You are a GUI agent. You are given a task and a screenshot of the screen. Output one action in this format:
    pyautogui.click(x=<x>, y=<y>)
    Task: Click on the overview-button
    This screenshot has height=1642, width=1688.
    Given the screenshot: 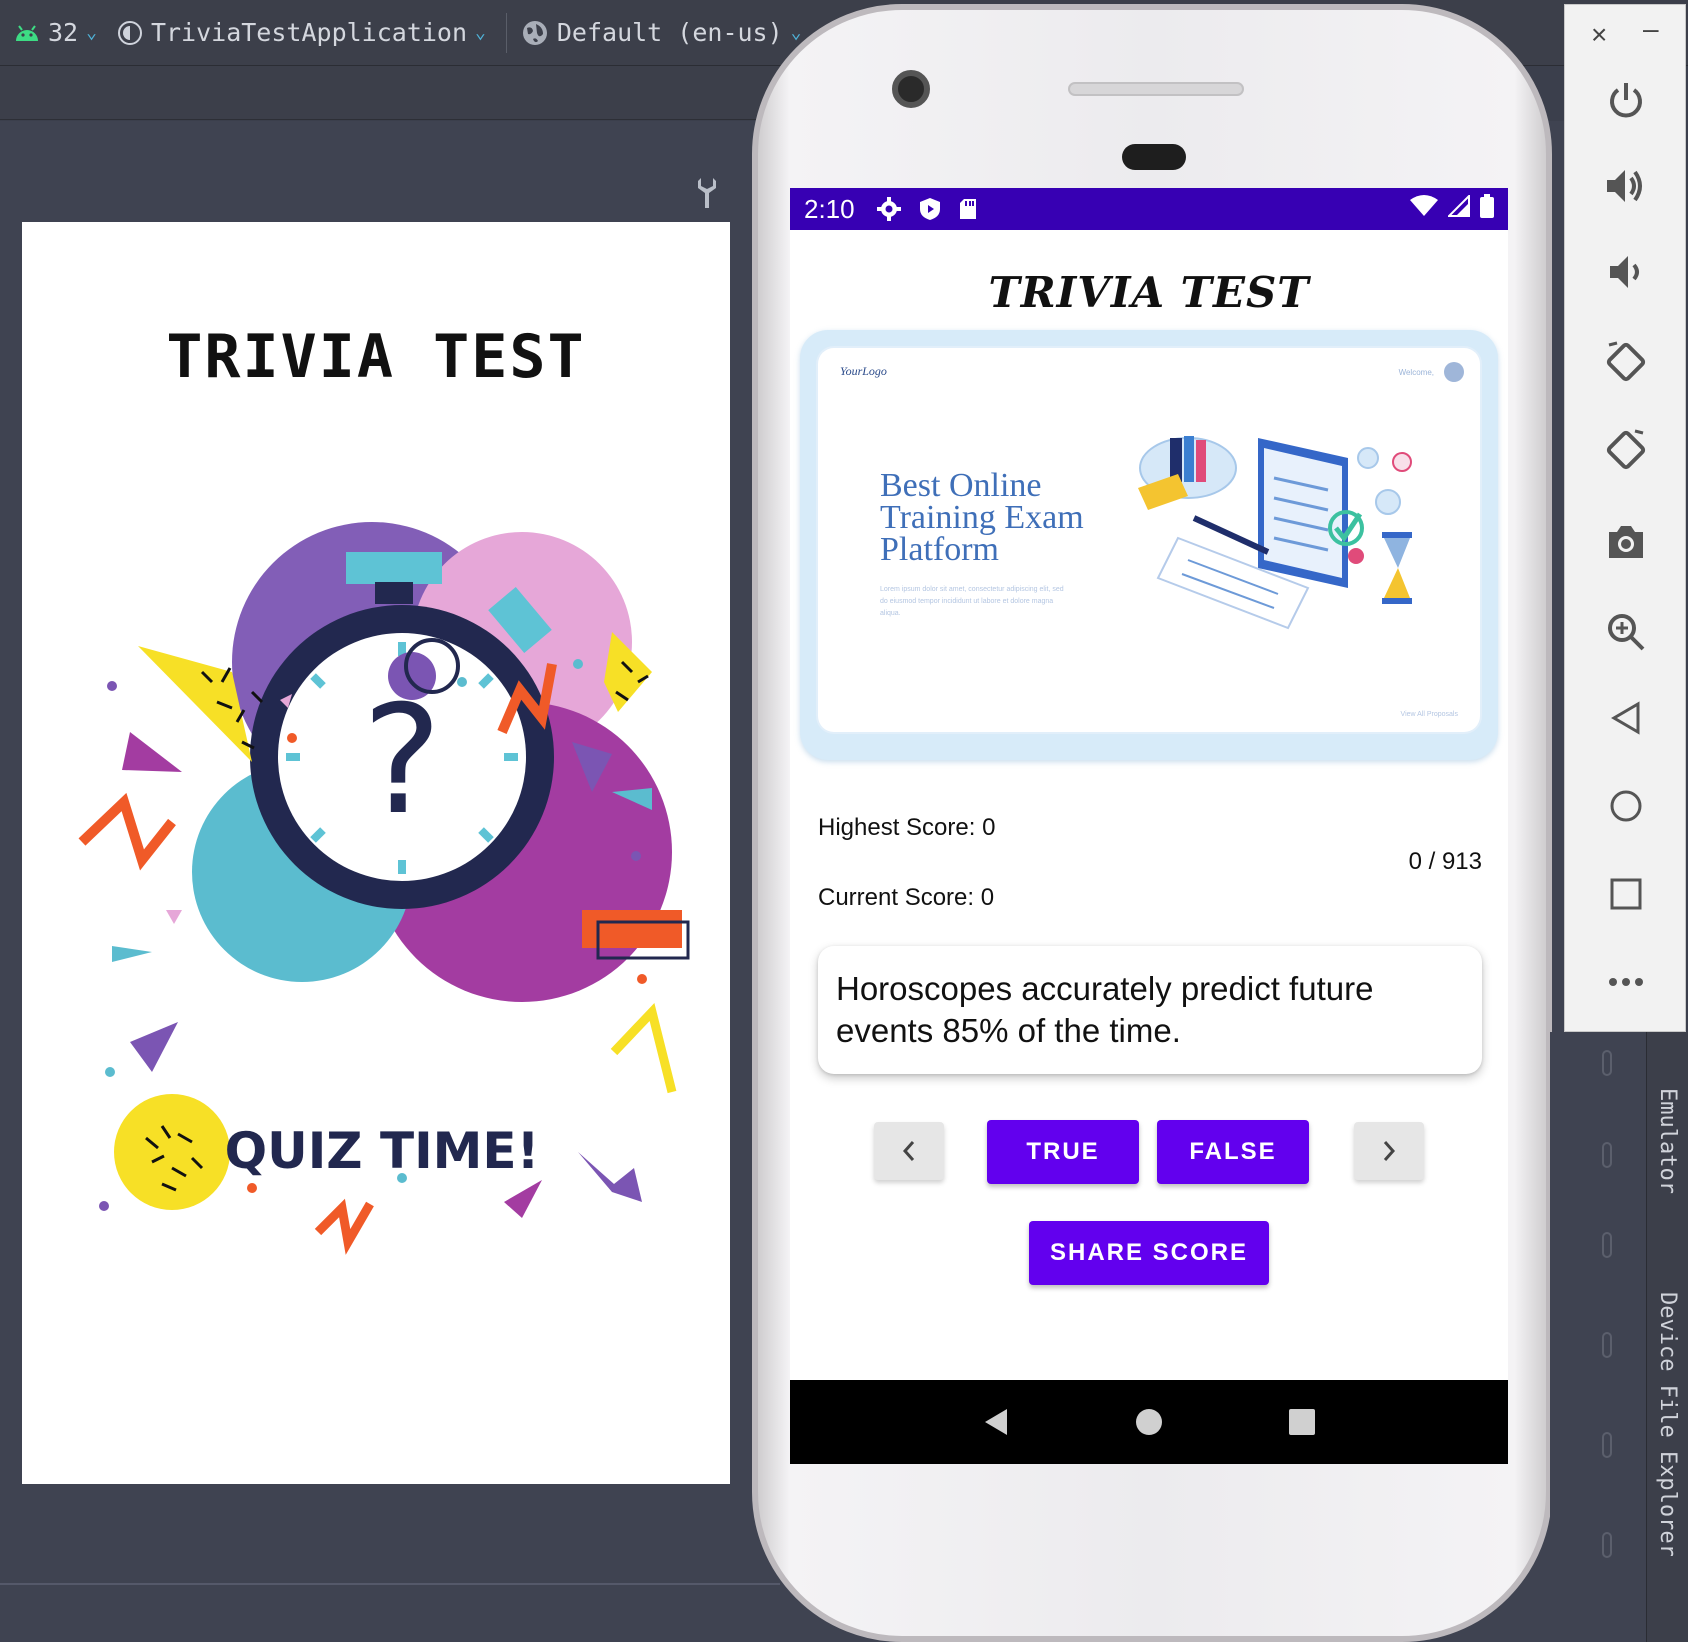 What is the action you would take?
    pyautogui.click(x=1626, y=894)
    